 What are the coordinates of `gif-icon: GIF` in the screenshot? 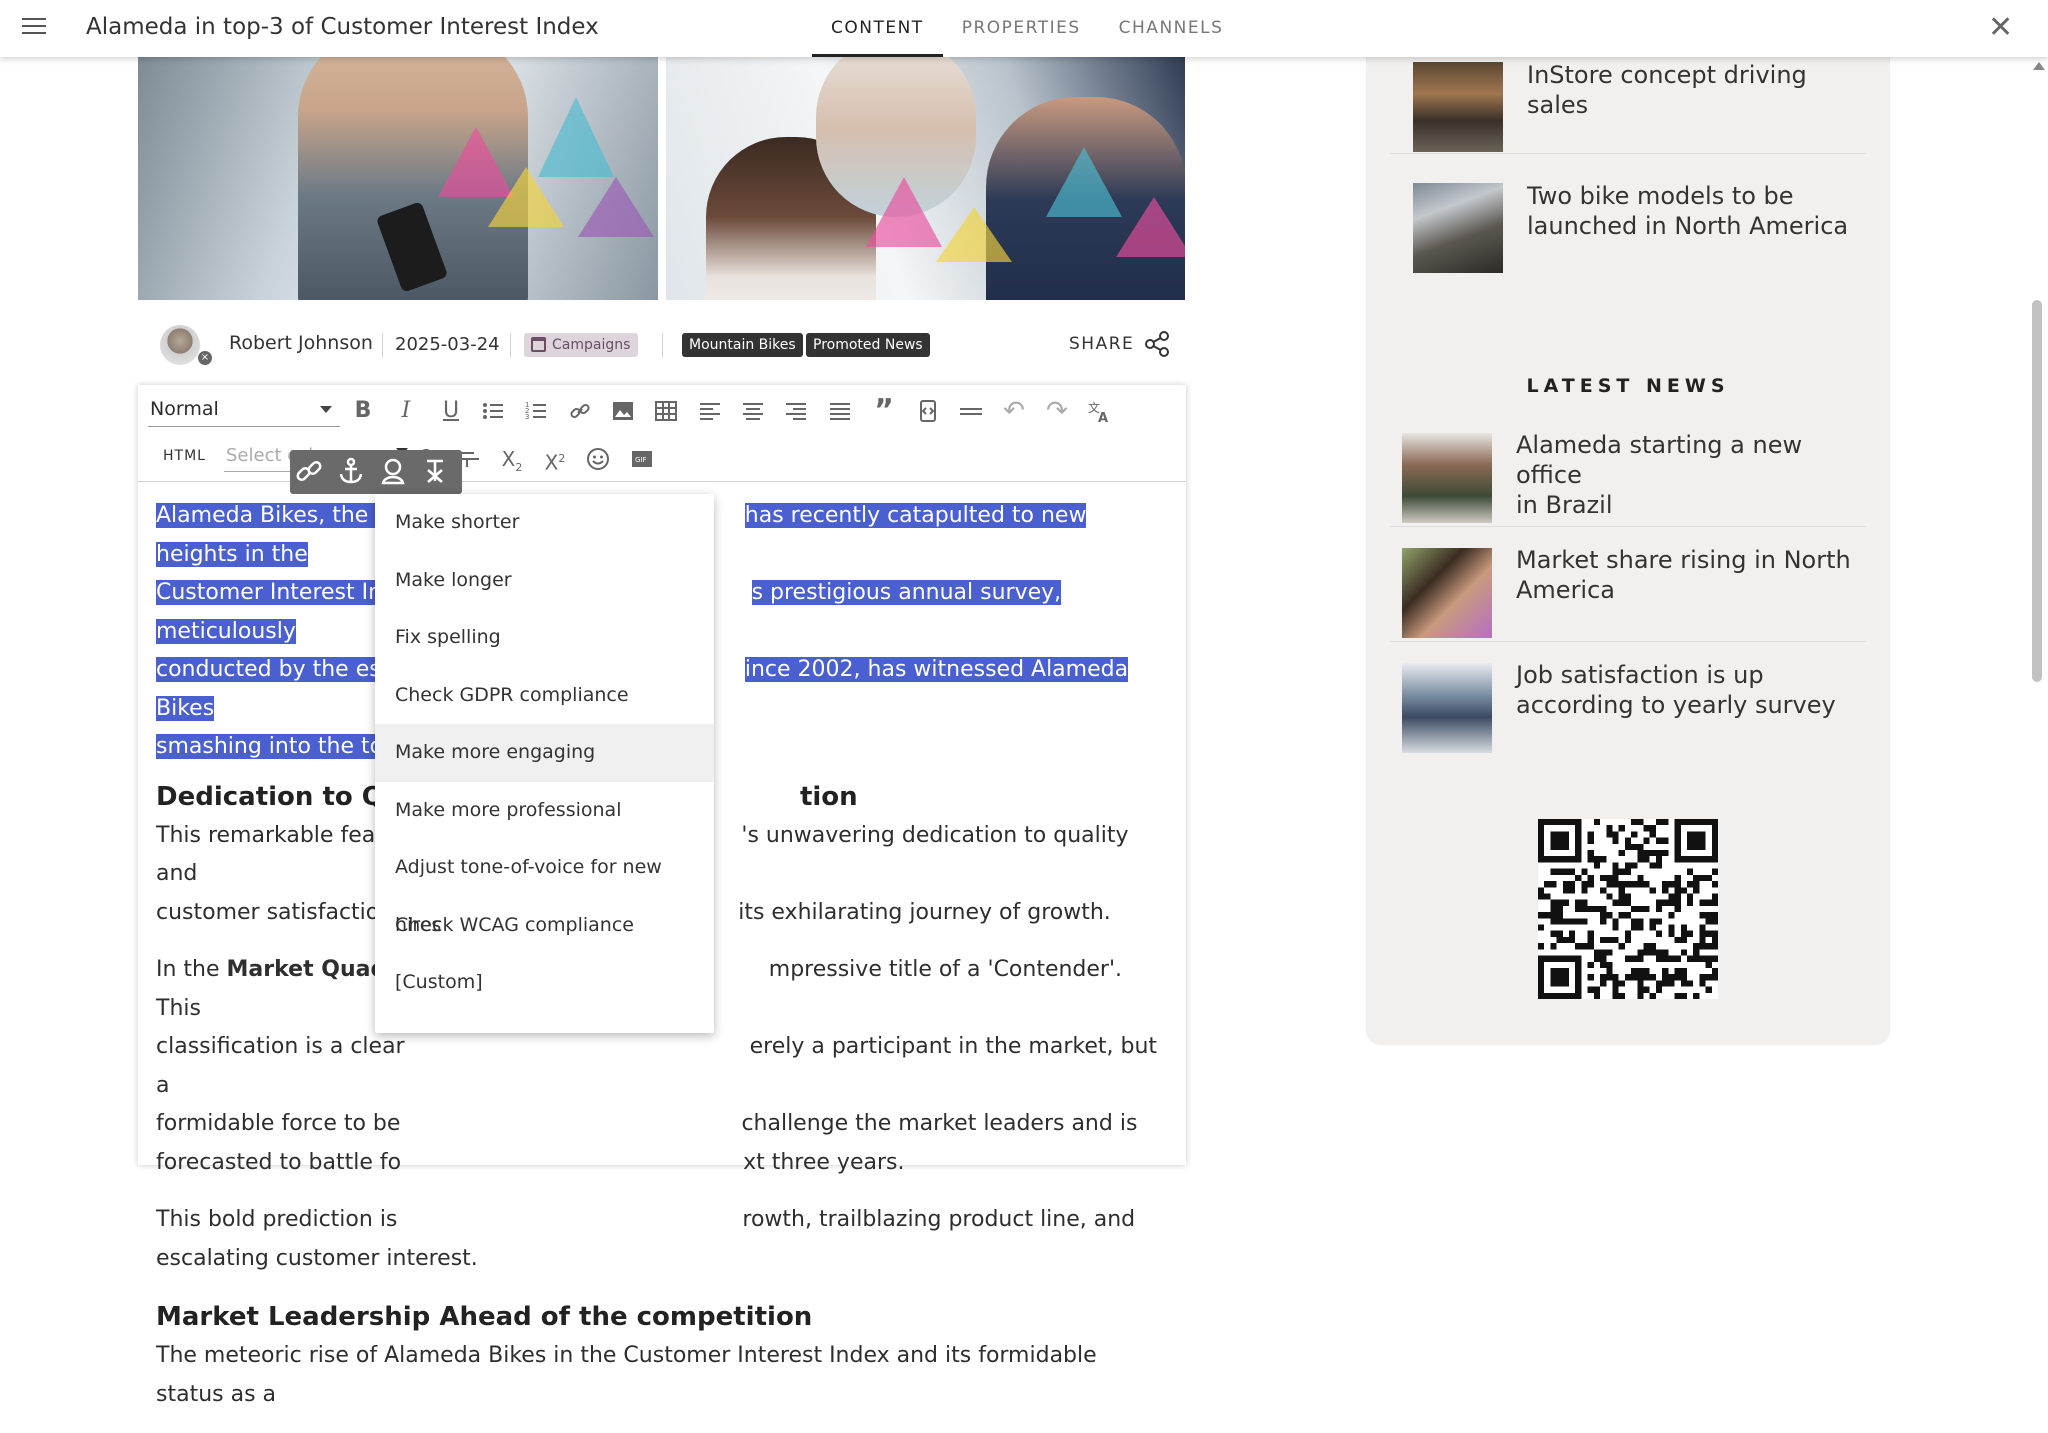 It's located at (642, 459).